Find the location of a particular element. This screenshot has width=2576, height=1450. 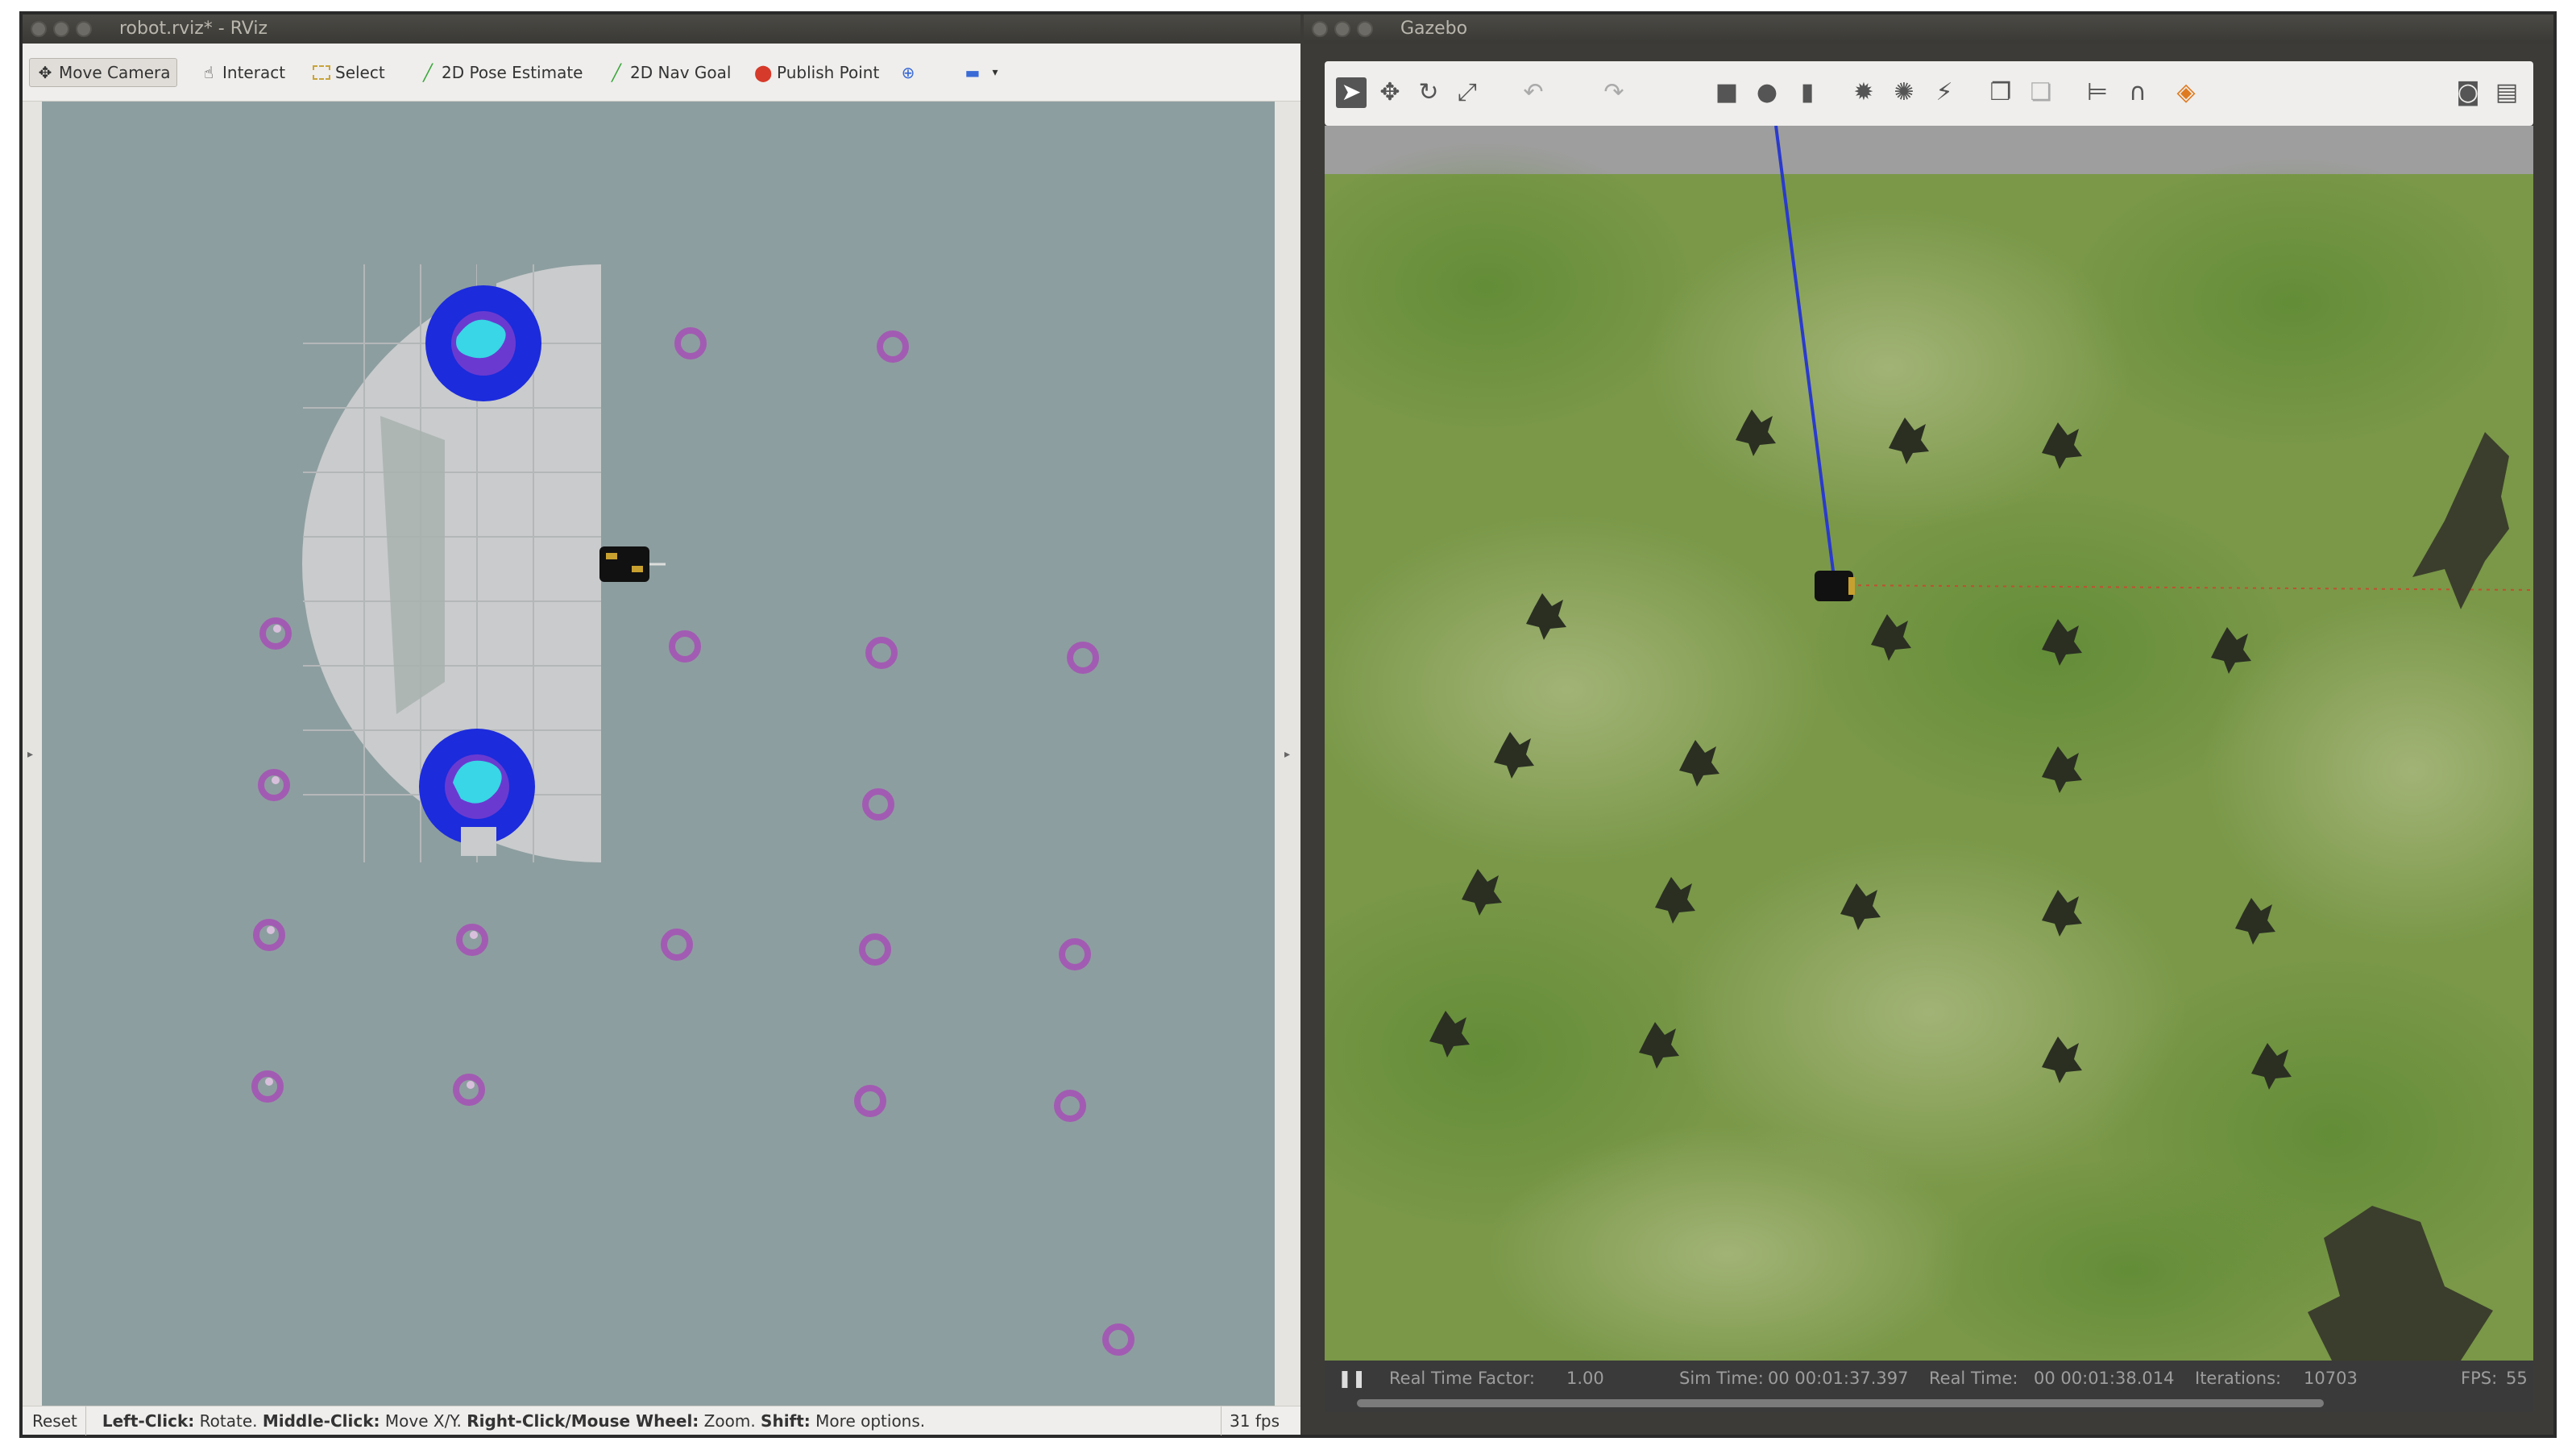

costmap-blob-top is located at coordinates (483, 343).